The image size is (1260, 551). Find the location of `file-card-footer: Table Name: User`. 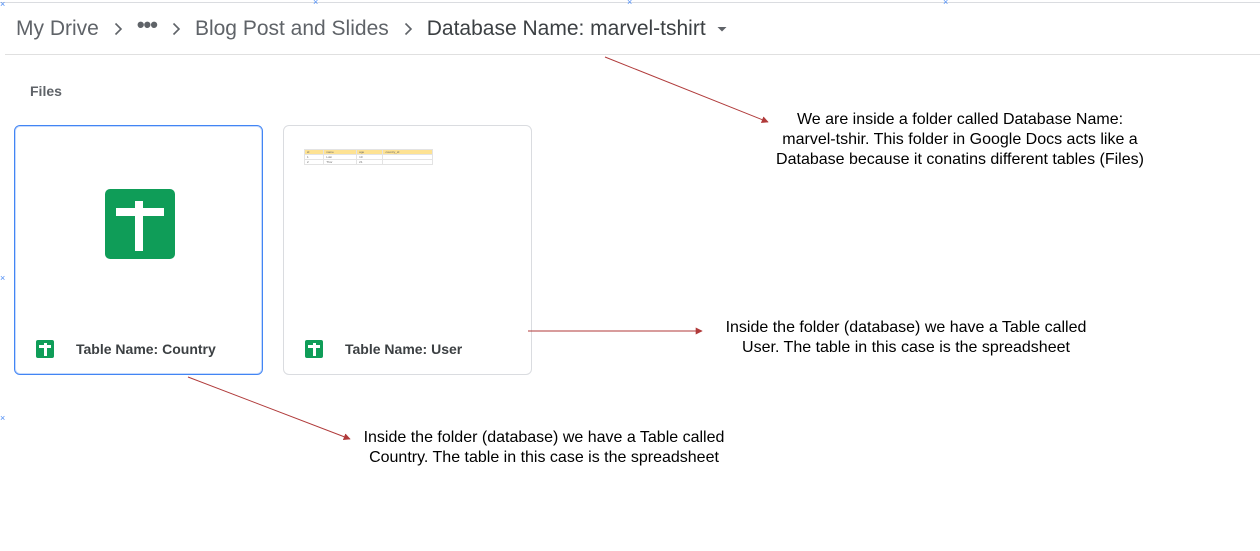

file-card-footer: Table Name: User is located at coordinates (383, 349).